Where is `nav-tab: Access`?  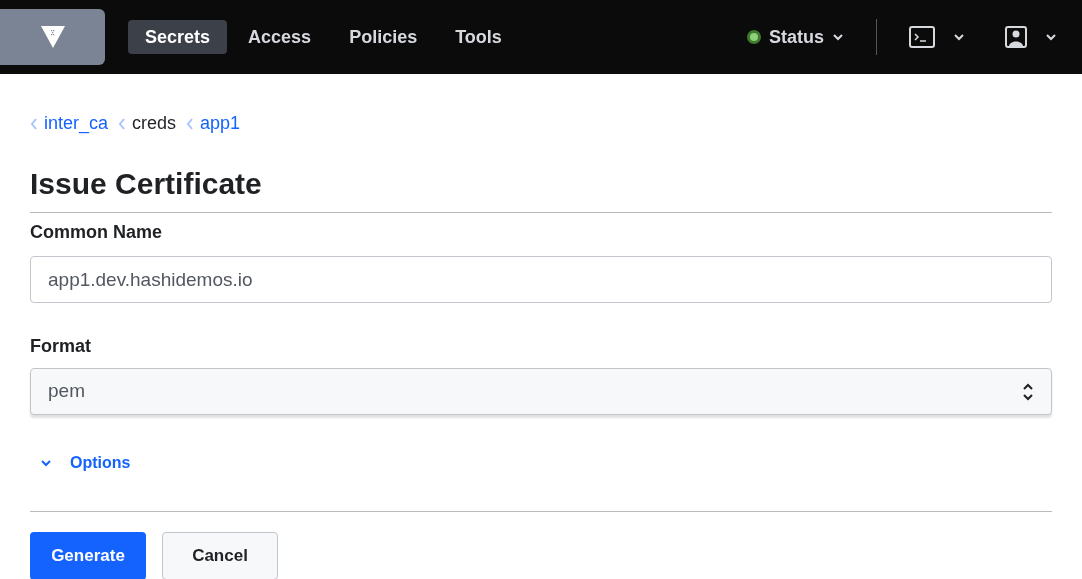 nav-tab: Access is located at coordinates (280, 37).